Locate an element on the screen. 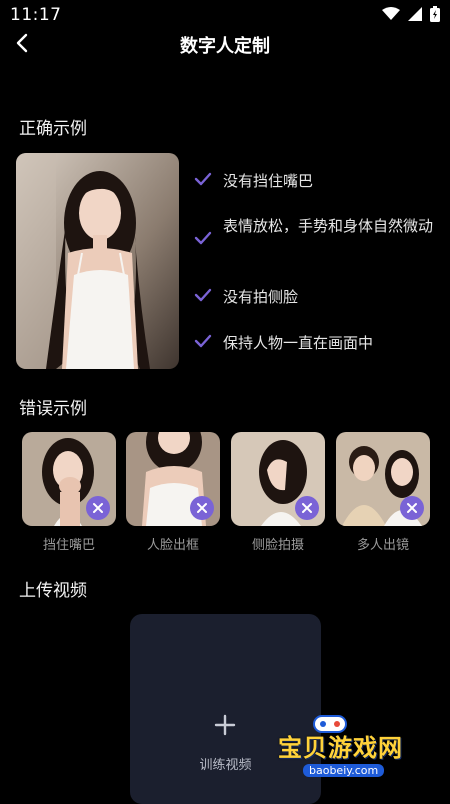  correct-section-title: 正确示例 is located at coordinates (53, 129).